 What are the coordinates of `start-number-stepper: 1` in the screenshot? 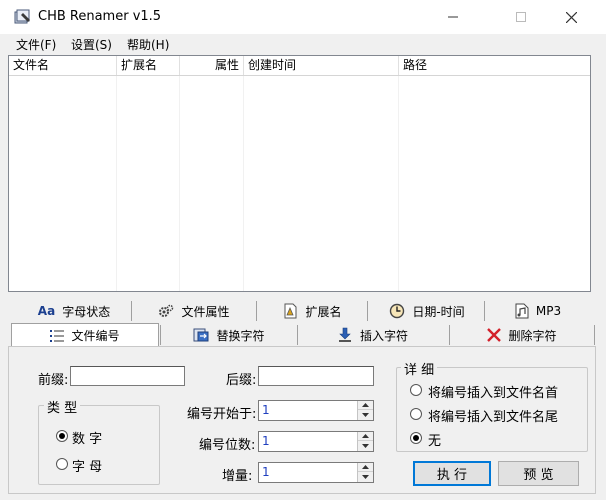 It's located at (316, 410).